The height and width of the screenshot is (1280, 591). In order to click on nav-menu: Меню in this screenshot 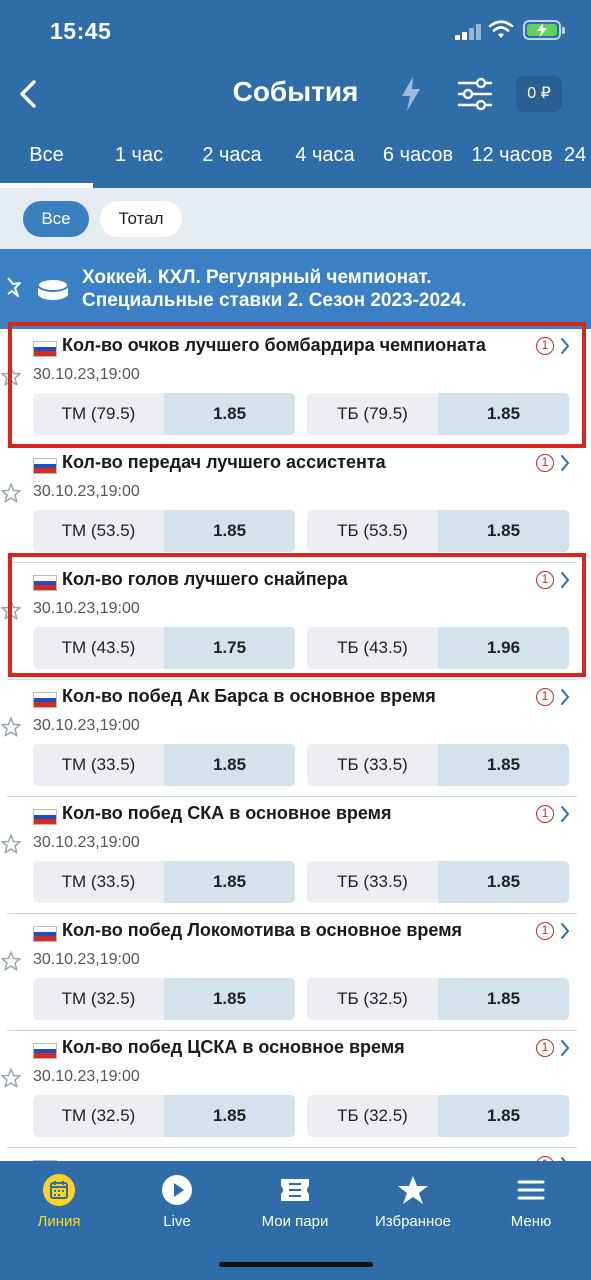, I will do `click(531, 1201)`.